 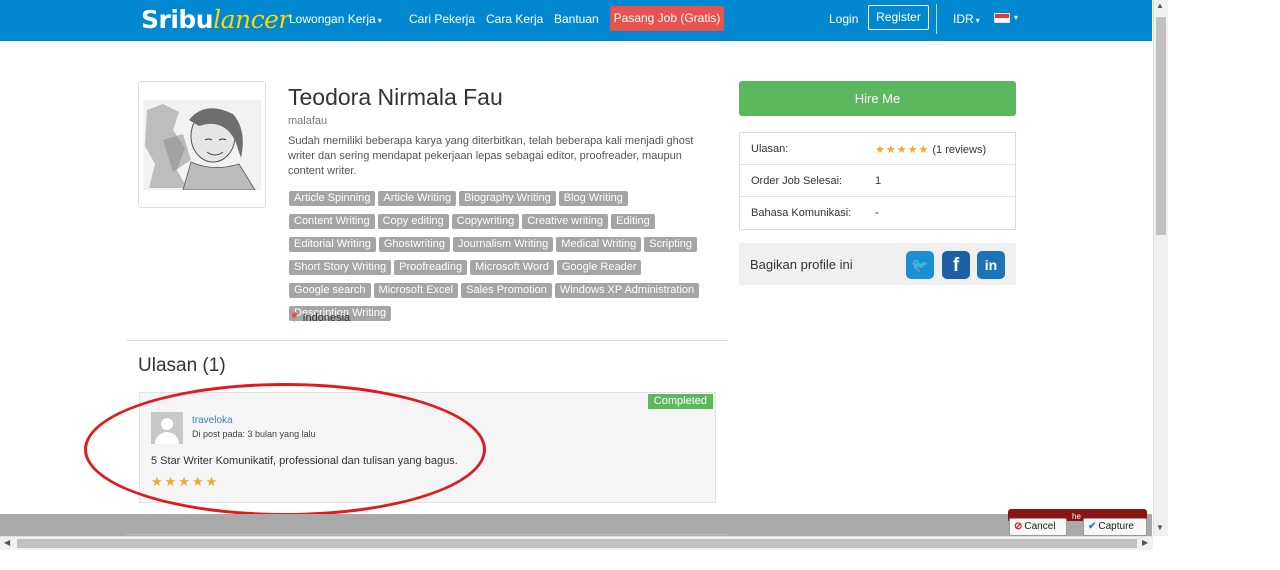 I want to click on capture-button: ✔ Capture, so click(x=1115, y=527).